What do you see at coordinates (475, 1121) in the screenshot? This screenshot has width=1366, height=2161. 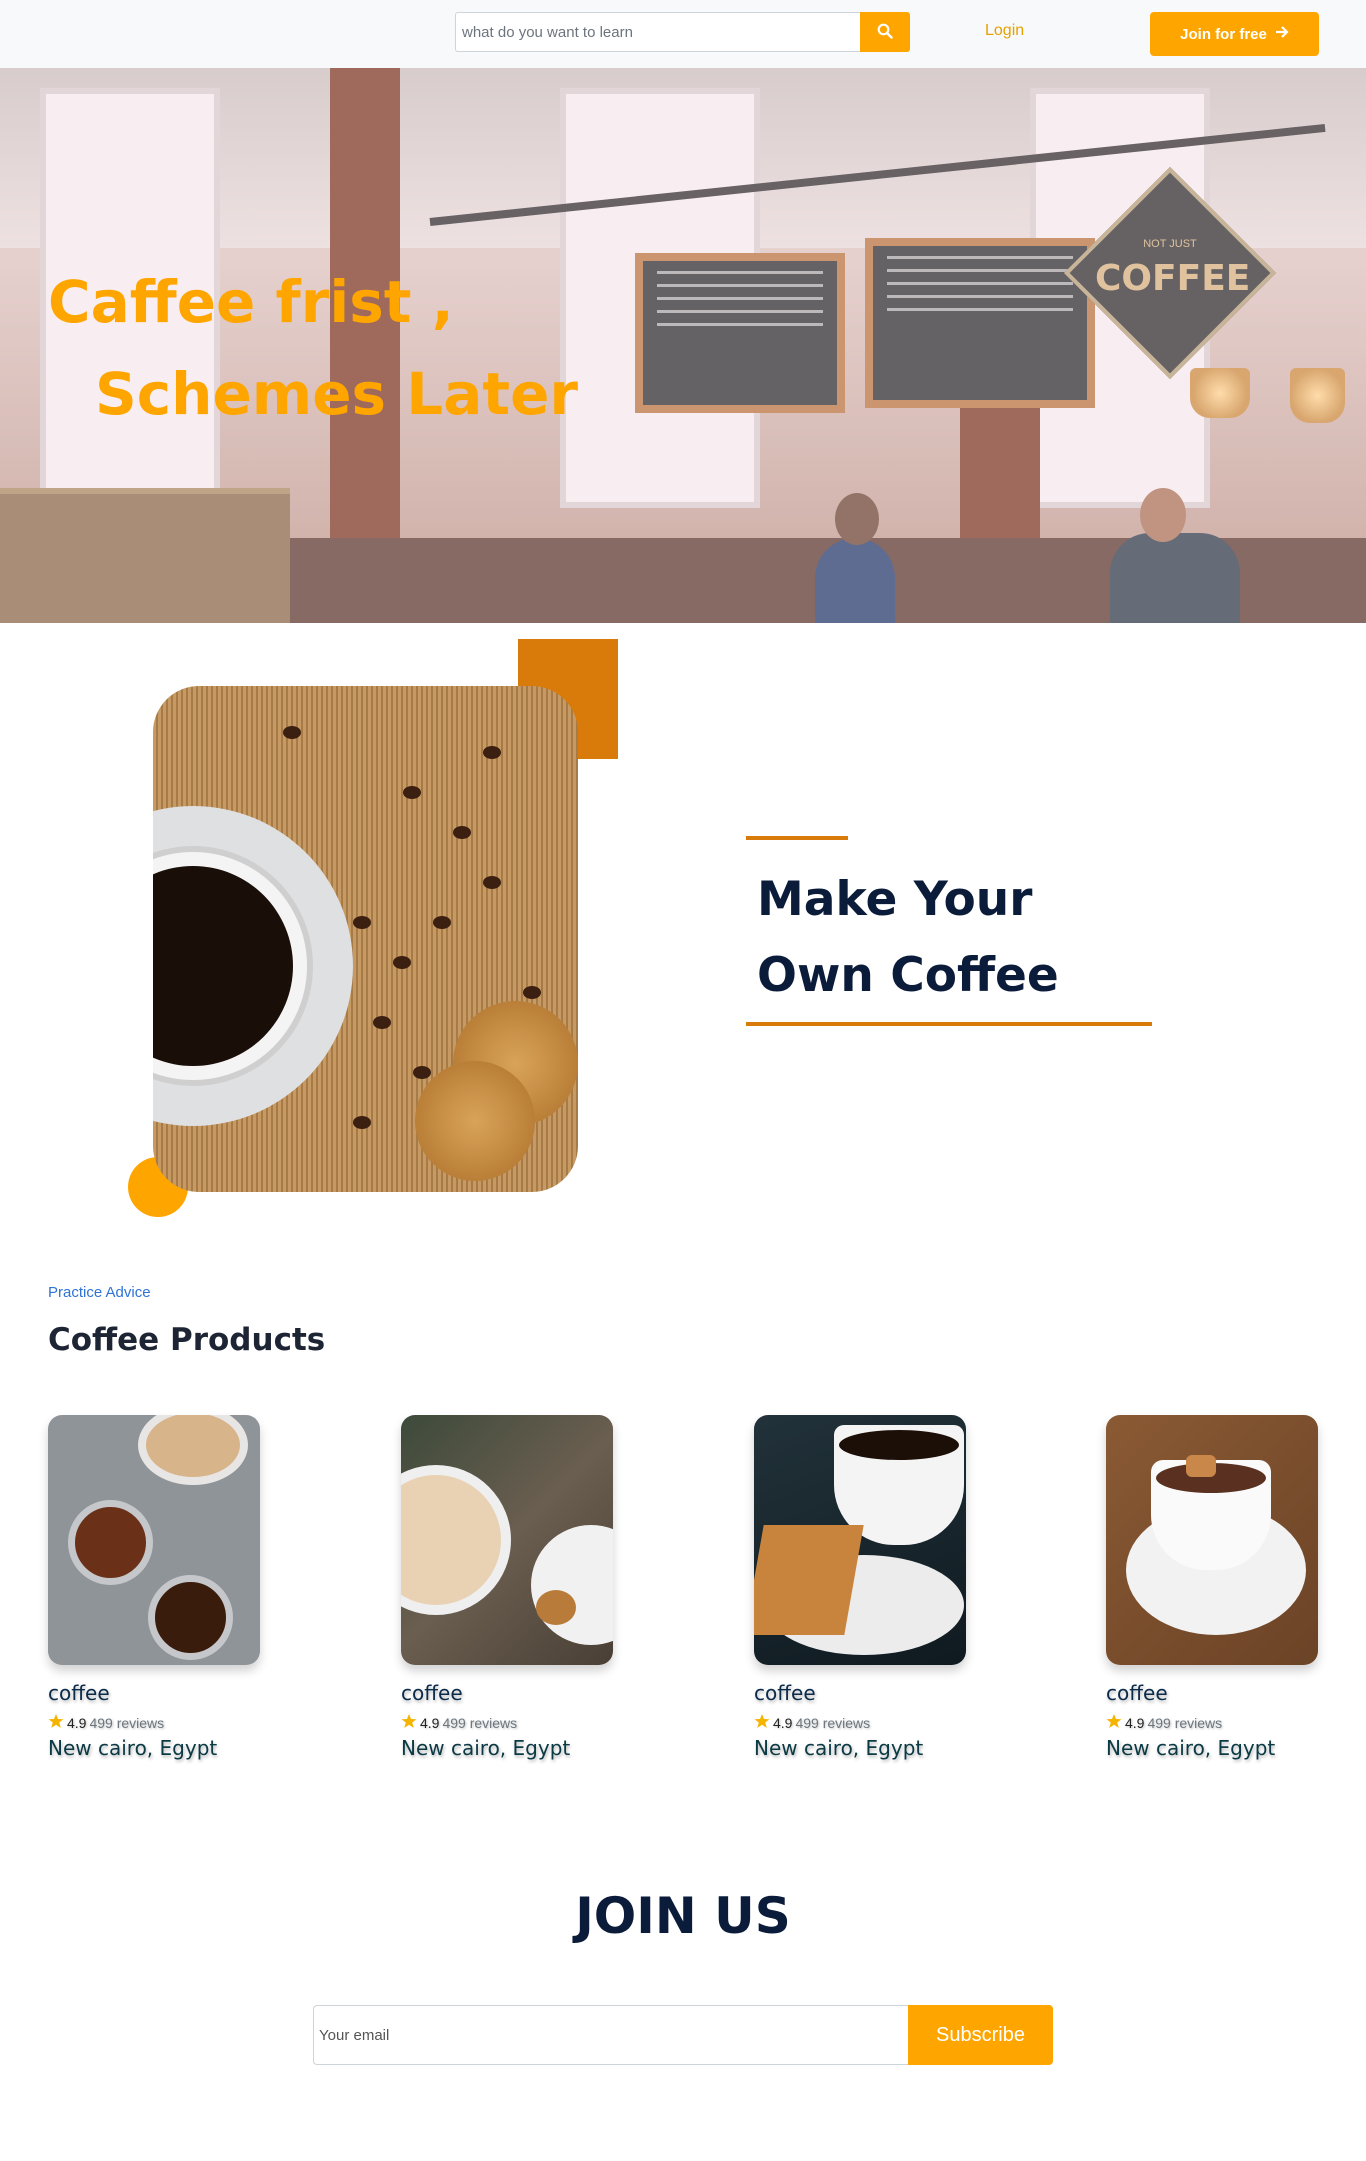 I see `cookie` at bounding box center [475, 1121].